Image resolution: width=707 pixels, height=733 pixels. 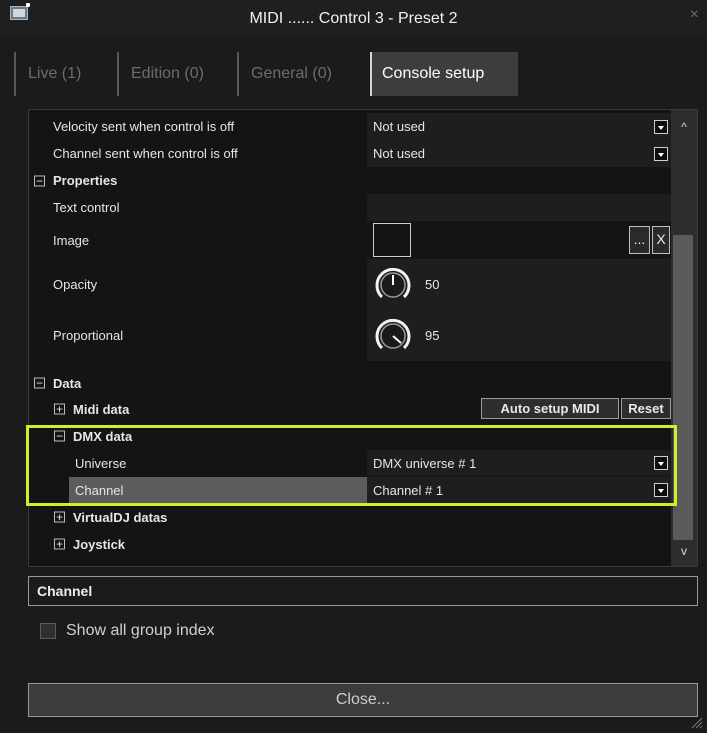 What do you see at coordinates (71, 240) in the screenshot?
I see `image-label: Image` at bounding box center [71, 240].